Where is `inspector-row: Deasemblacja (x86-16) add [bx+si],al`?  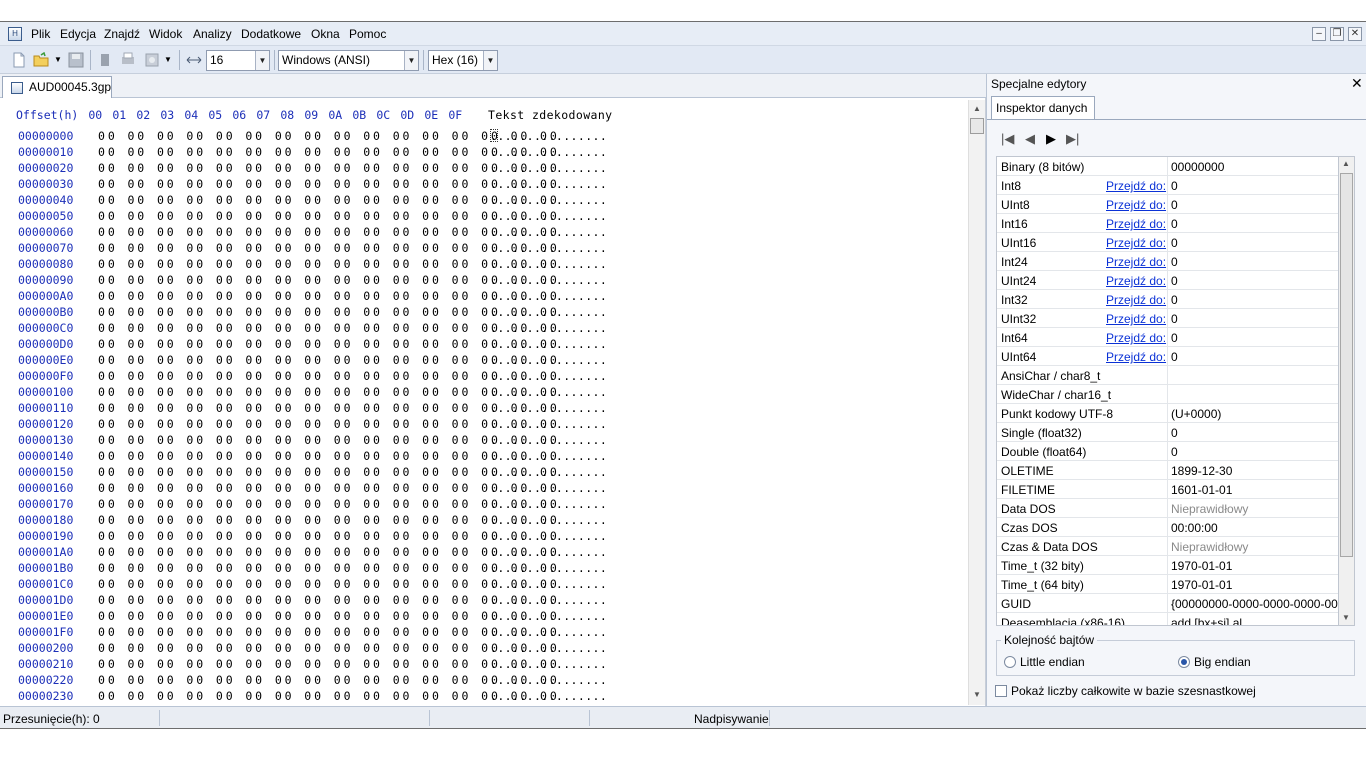 inspector-row: Deasemblacja (x86-16) add [bx+si],al is located at coordinates (1167, 619).